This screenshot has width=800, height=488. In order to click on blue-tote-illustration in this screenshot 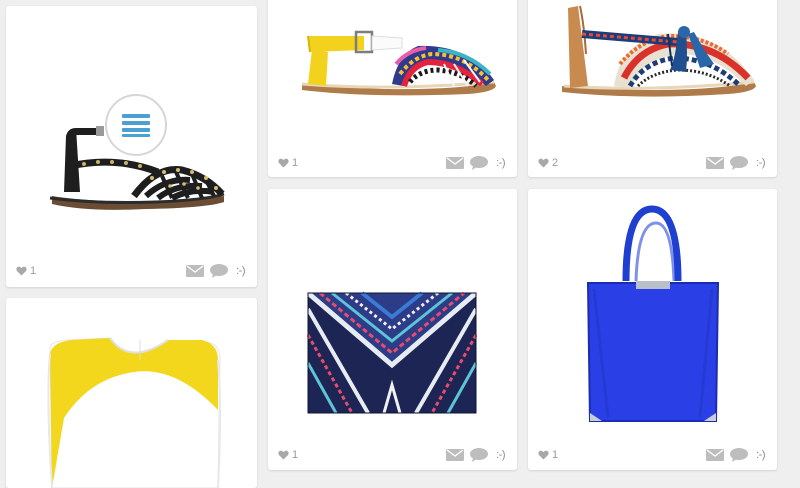, I will do `click(653, 313)`.